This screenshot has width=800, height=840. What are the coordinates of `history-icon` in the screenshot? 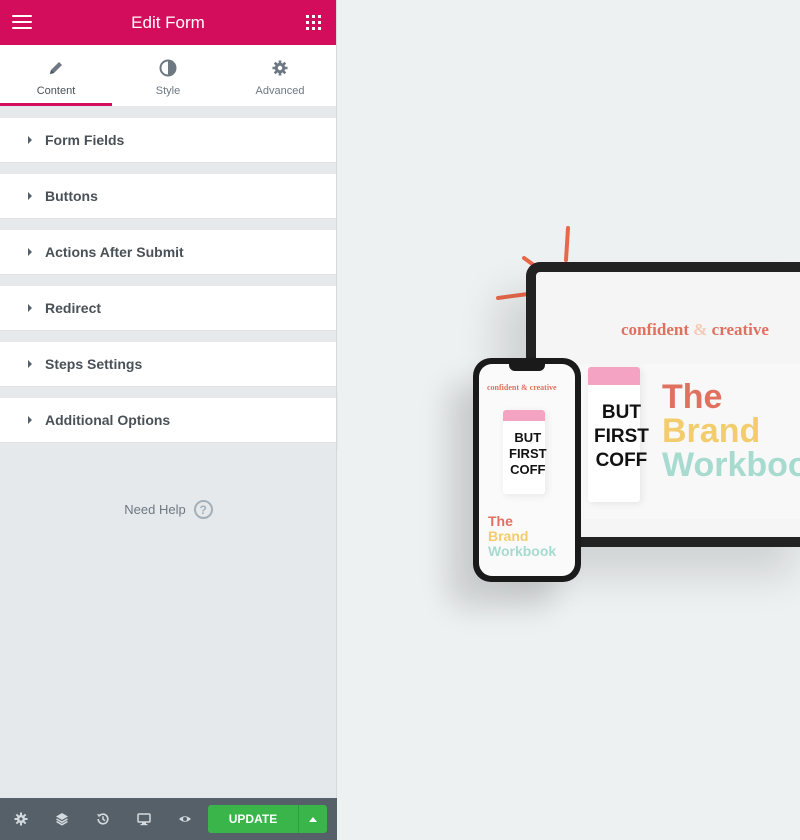 It's located at (102, 819).